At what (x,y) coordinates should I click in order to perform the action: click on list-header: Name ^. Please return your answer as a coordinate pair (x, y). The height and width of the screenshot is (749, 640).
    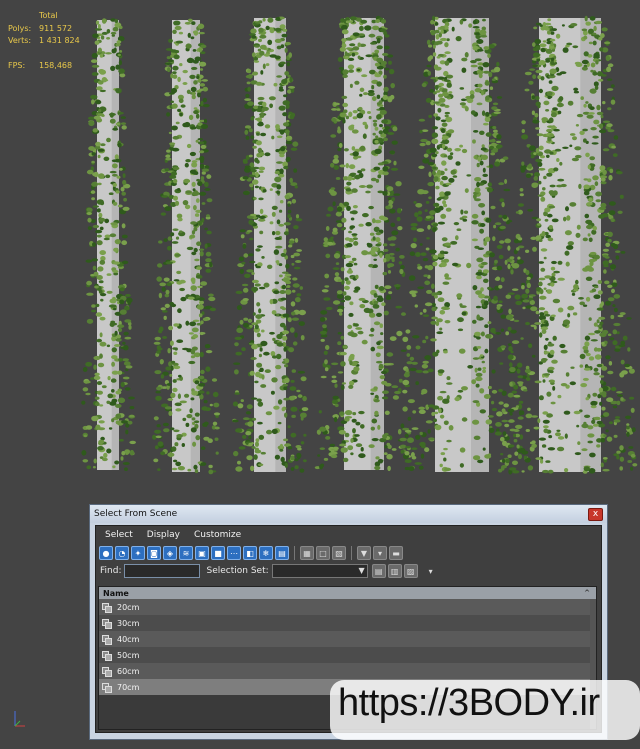
    Looking at the image, I should click on (347, 593).